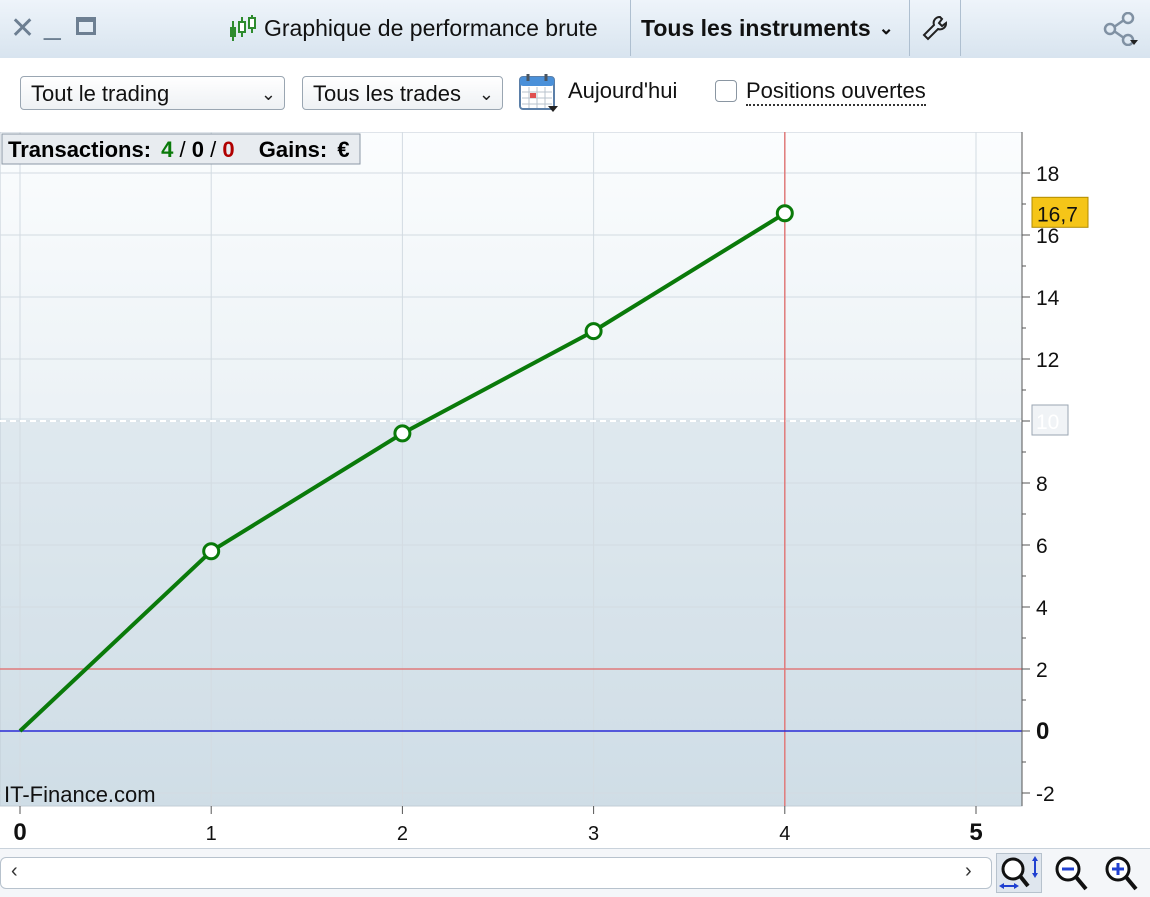 This screenshot has width=1150, height=897. Describe the element at coordinates (496, 873) in the screenshot. I see `horizontal-scrollbar: ‹ ›` at that location.